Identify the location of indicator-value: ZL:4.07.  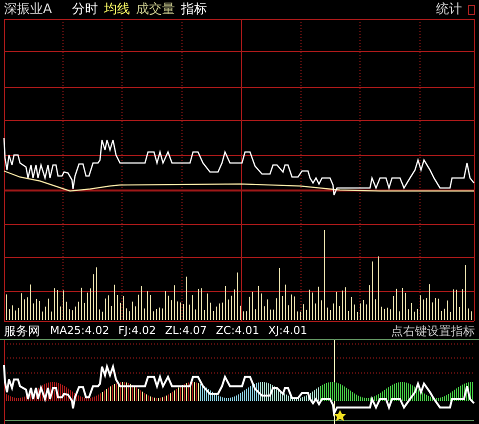
(186, 330).